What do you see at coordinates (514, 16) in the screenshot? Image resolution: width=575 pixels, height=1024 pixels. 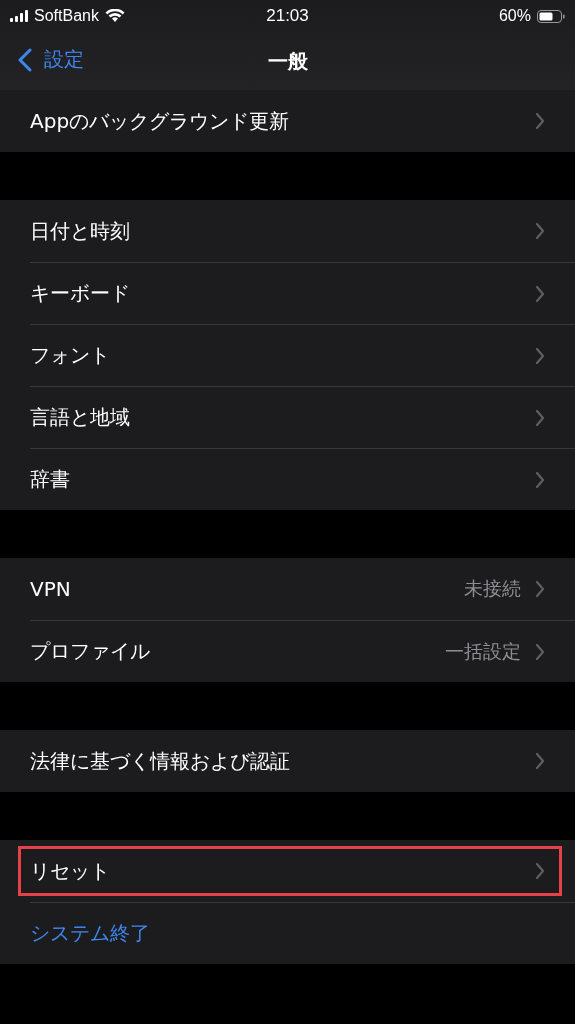 I see `battery-percent: 60%` at bounding box center [514, 16].